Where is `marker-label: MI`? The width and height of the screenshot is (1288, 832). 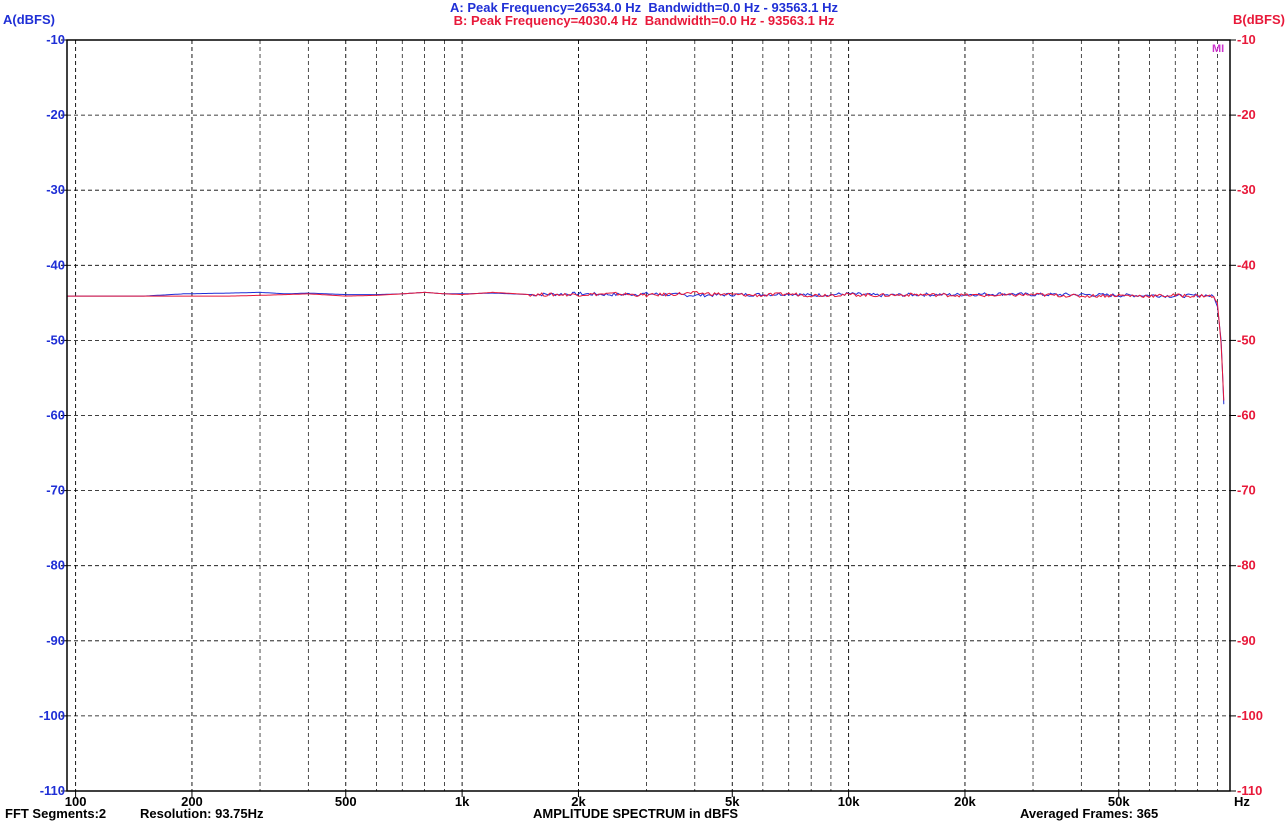
marker-label: MI is located at coordinates (1218, 49).